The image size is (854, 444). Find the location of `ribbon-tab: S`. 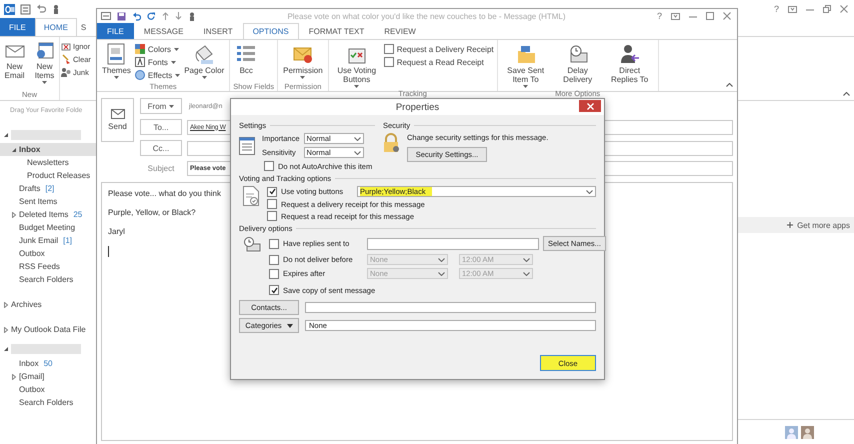

ribbon-tab: S is located at coordinates (83, 27).